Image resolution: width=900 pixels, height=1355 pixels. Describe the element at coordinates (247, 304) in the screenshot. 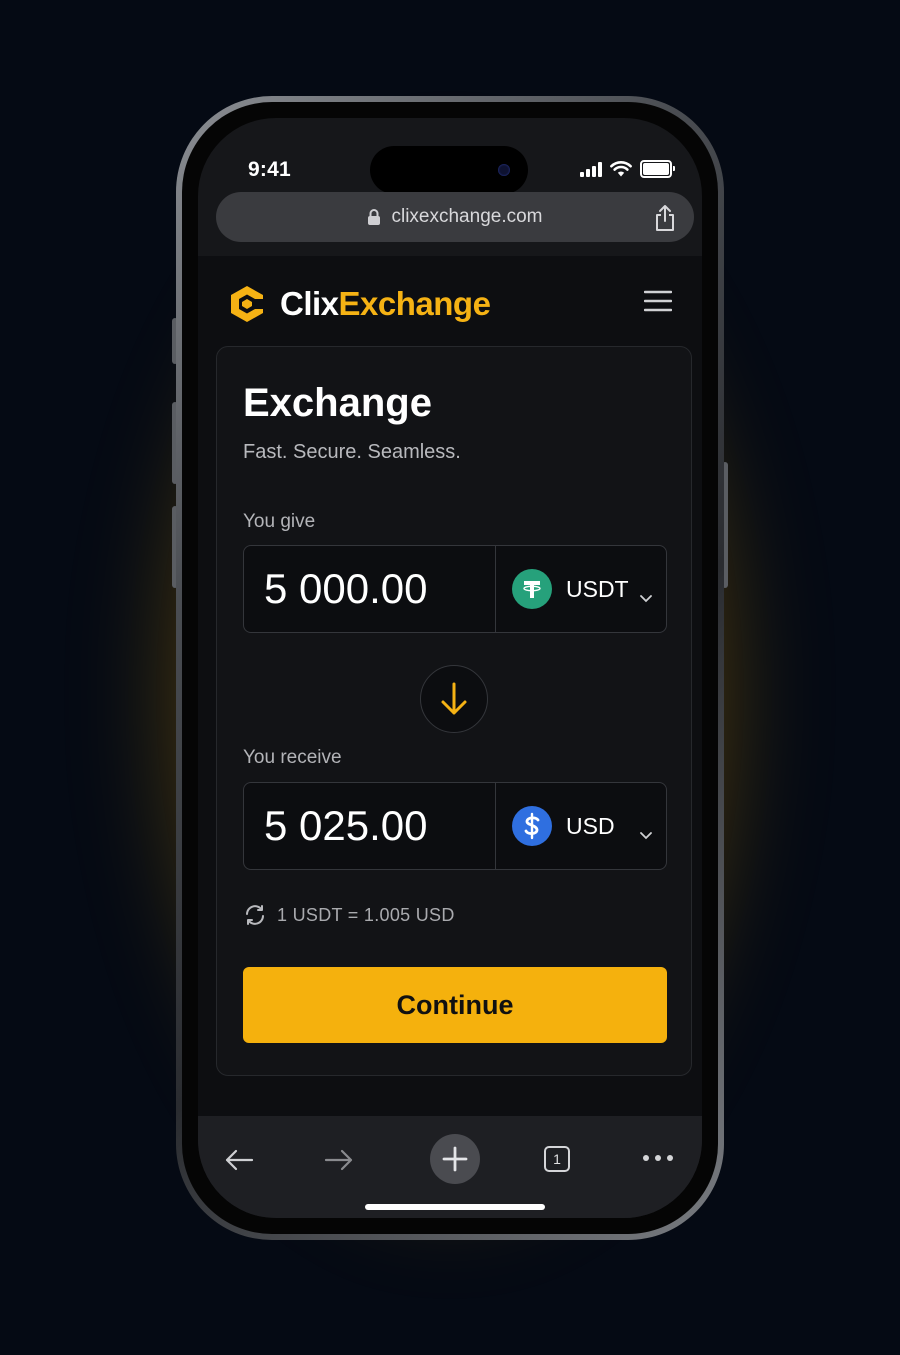

I see `clix-logo-icon` at that location.